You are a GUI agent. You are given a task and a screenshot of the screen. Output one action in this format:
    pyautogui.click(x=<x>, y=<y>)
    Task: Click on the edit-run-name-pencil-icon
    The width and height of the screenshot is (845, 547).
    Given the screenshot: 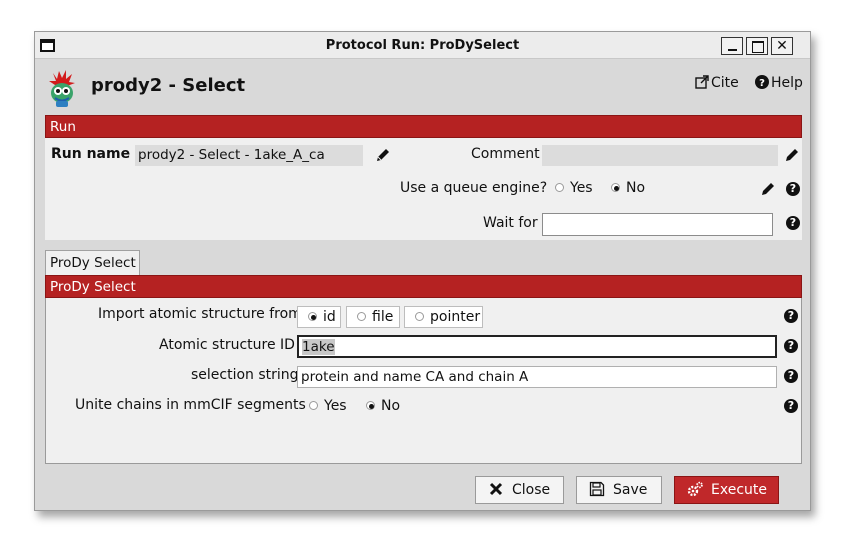 What is the action you would take?
    pyautogui.click(x=383, y=155)
    